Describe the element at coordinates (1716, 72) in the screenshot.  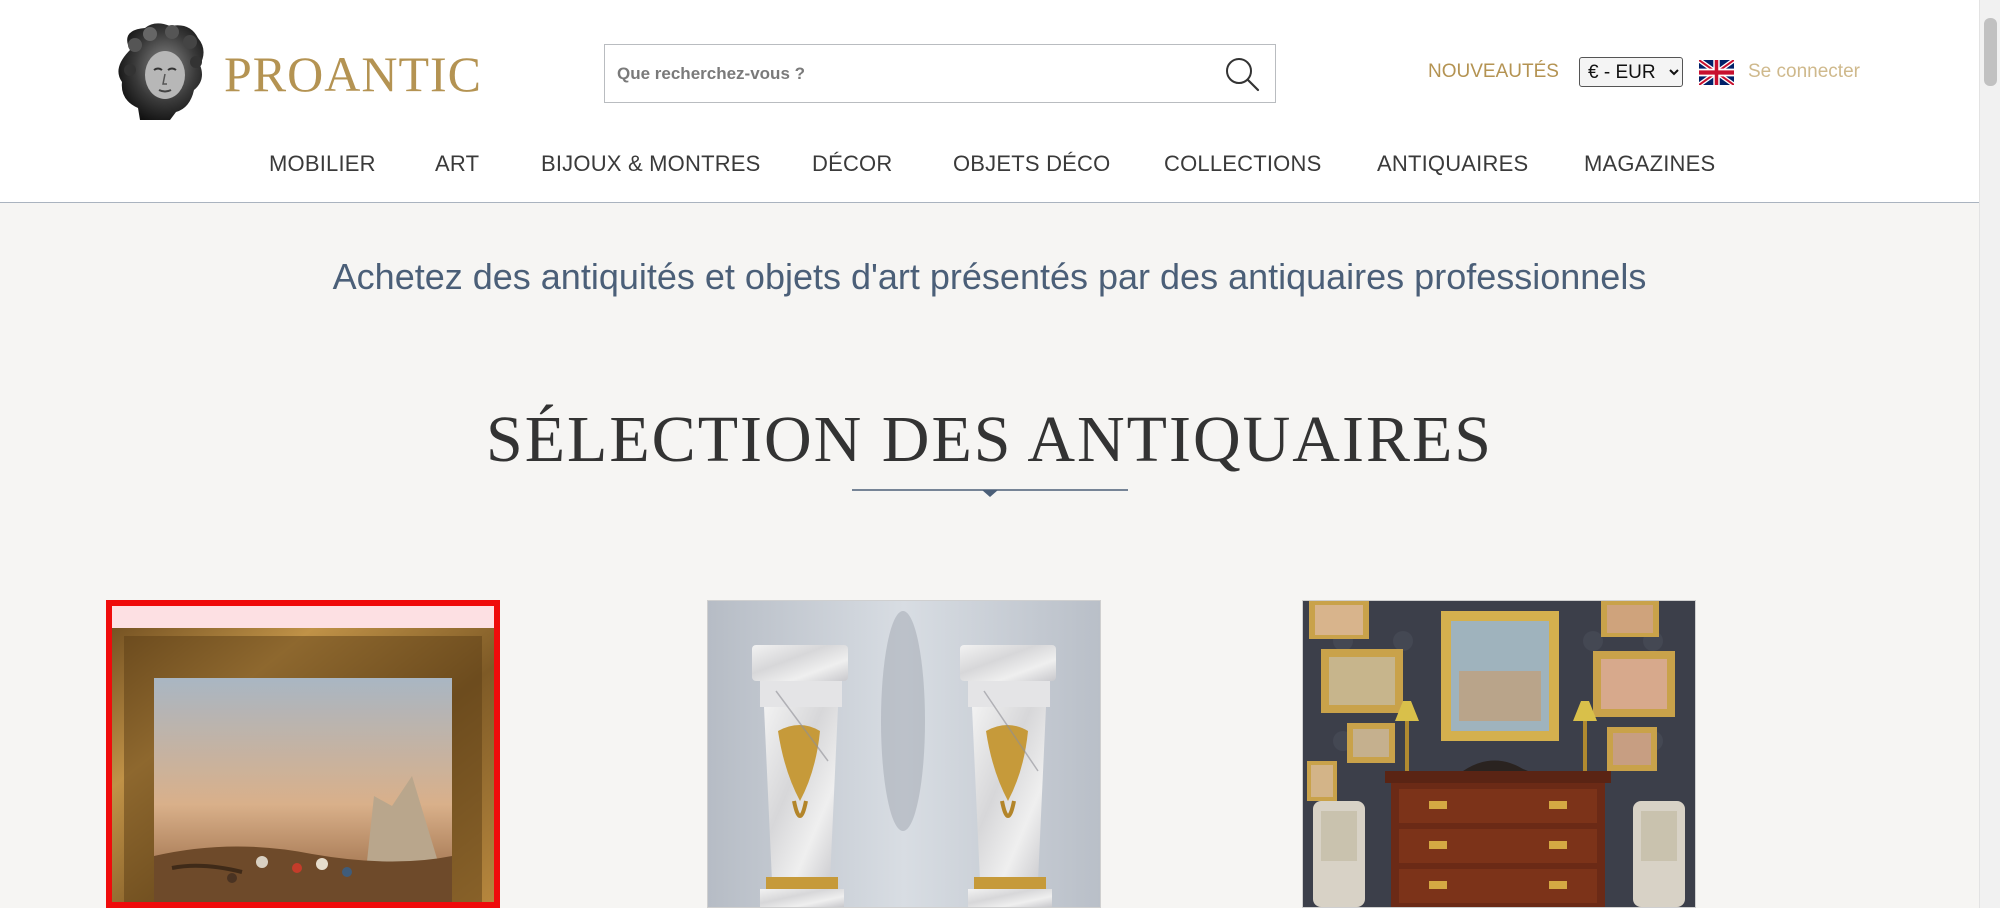
I see `uk-flag-icon` at that location.